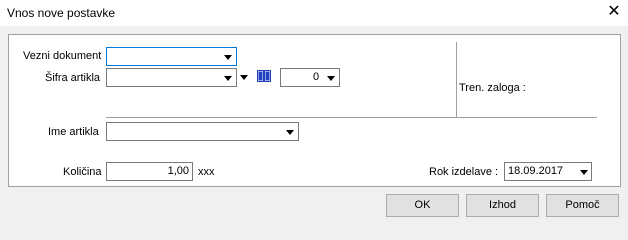 The image size is (628, 240). I want to click on sifra-artikla-combo, so click(171, 77).